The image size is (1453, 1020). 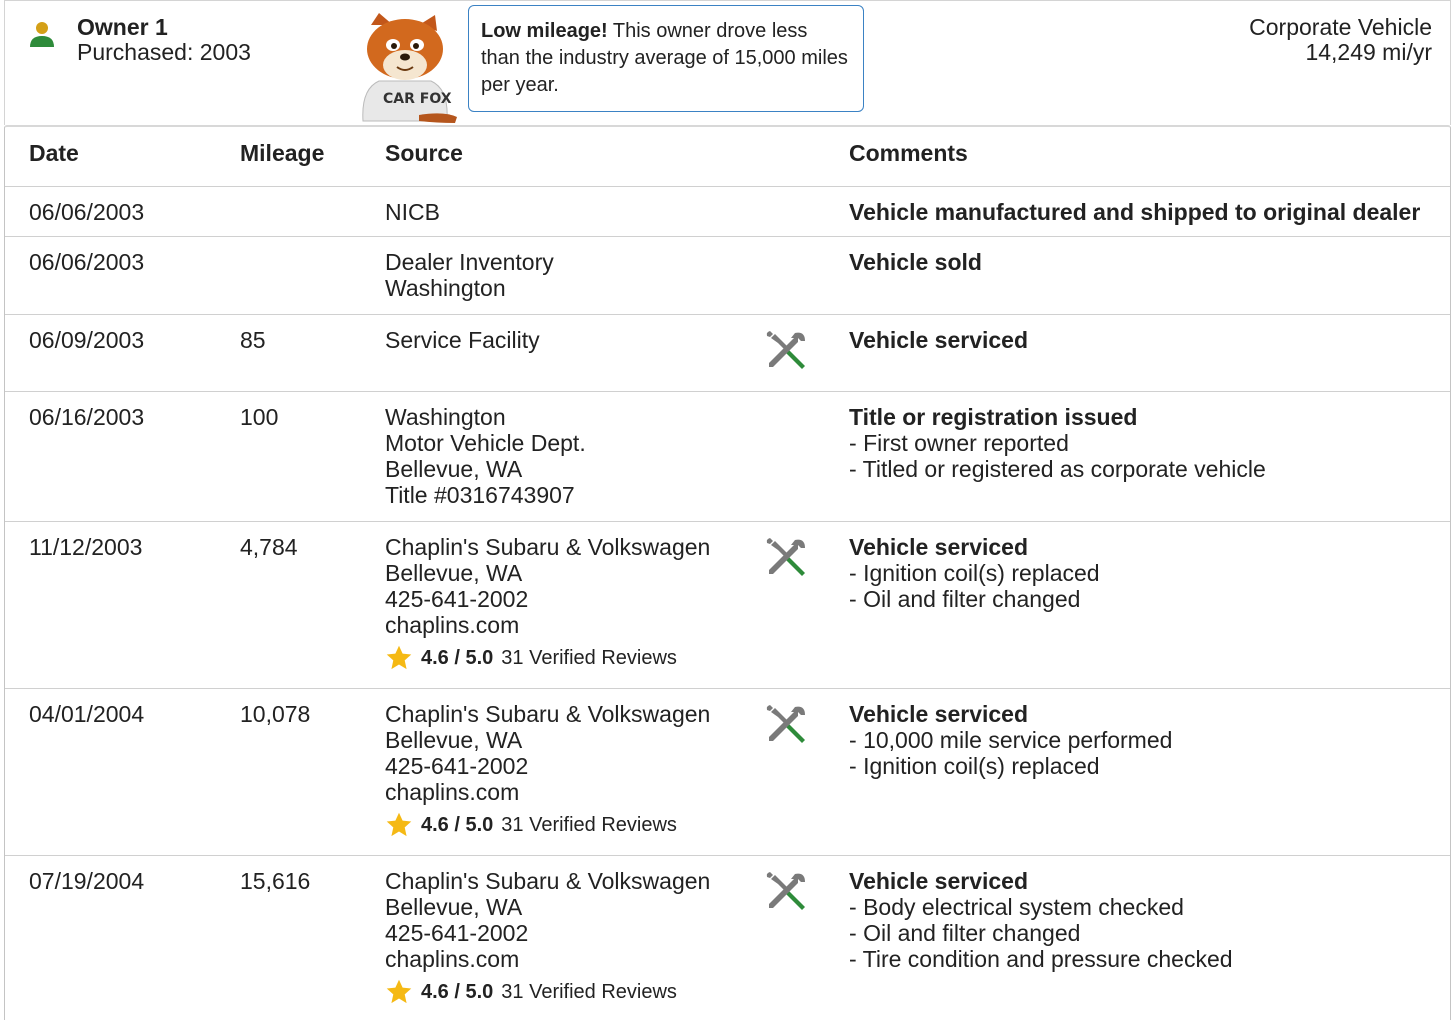 What do you see at coordinates (1340, 27) in the screenshot?
I see `vehicle-type: Corporate Vehicle` at bounding box center [1340, 27].